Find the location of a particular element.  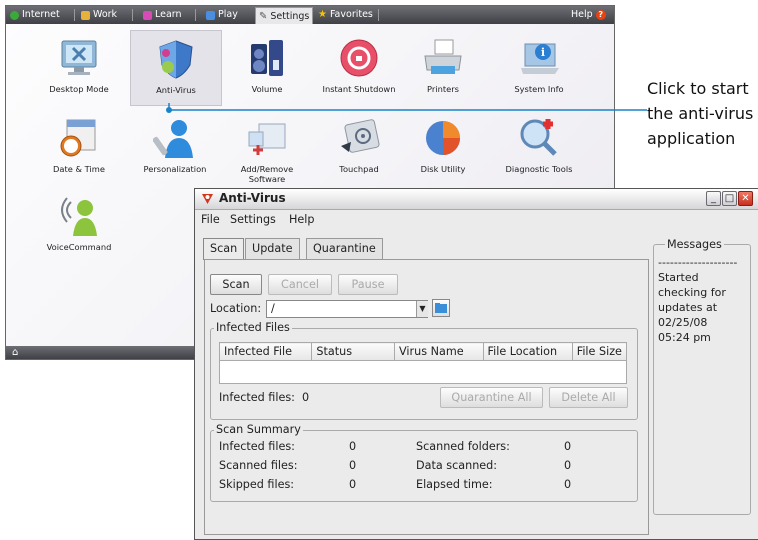

column-infected-file: Infected File is located at coordinates (265, 351).